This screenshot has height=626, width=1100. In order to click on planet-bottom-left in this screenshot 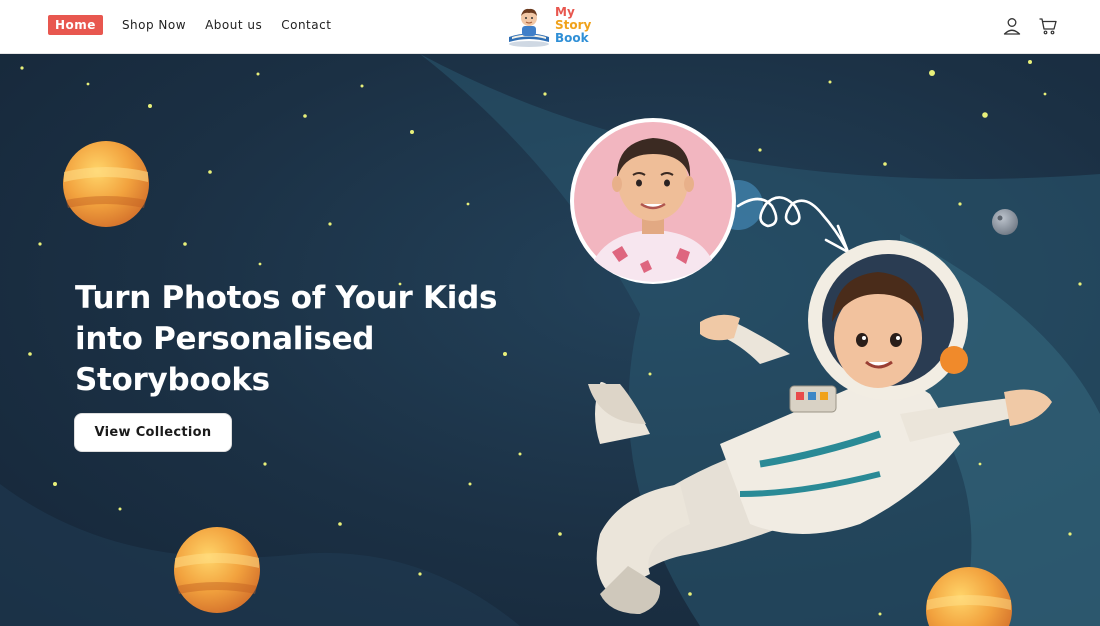, I will do `click(217, 570)`.